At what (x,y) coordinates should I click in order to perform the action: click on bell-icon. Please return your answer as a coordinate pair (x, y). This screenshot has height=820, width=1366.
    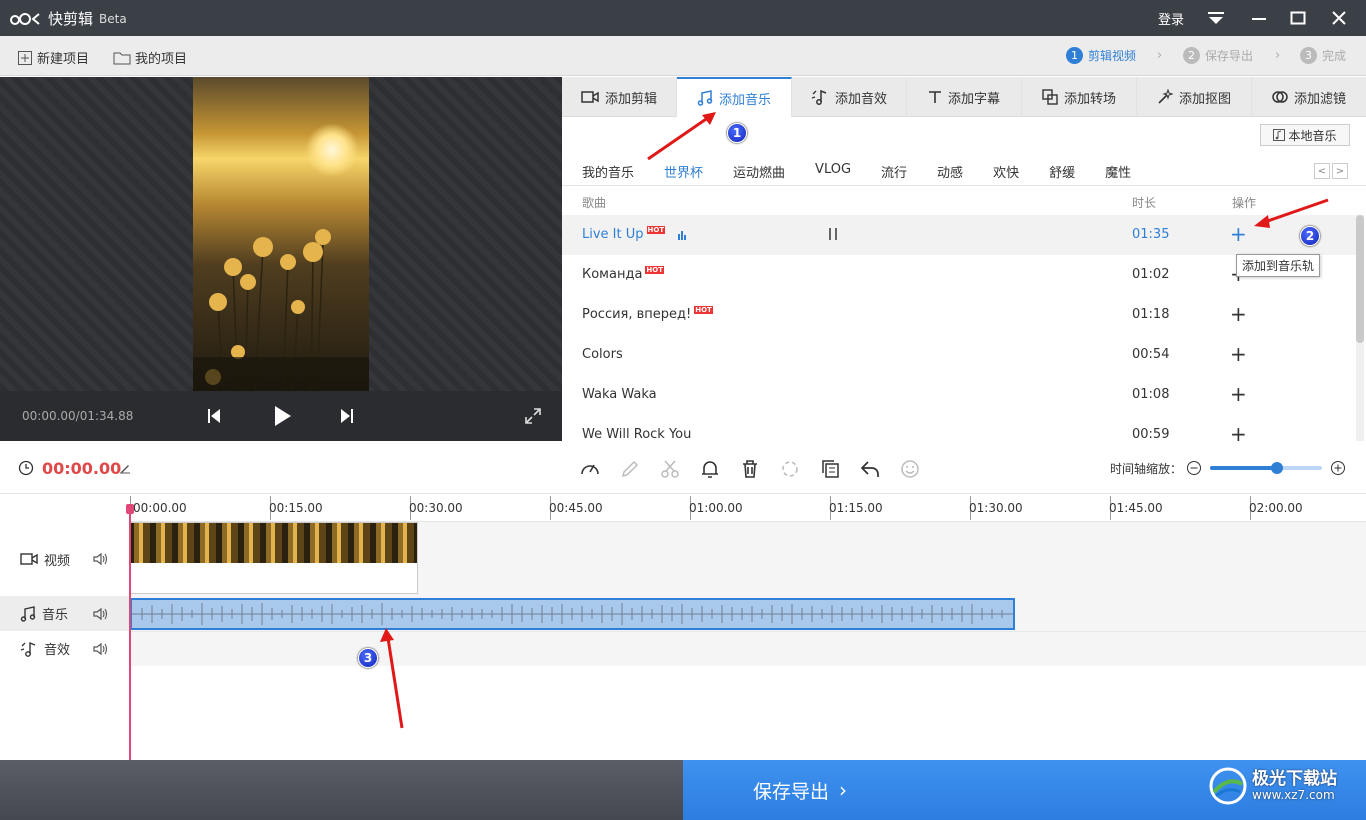
    Looking at the image, I should click on (710, 469).